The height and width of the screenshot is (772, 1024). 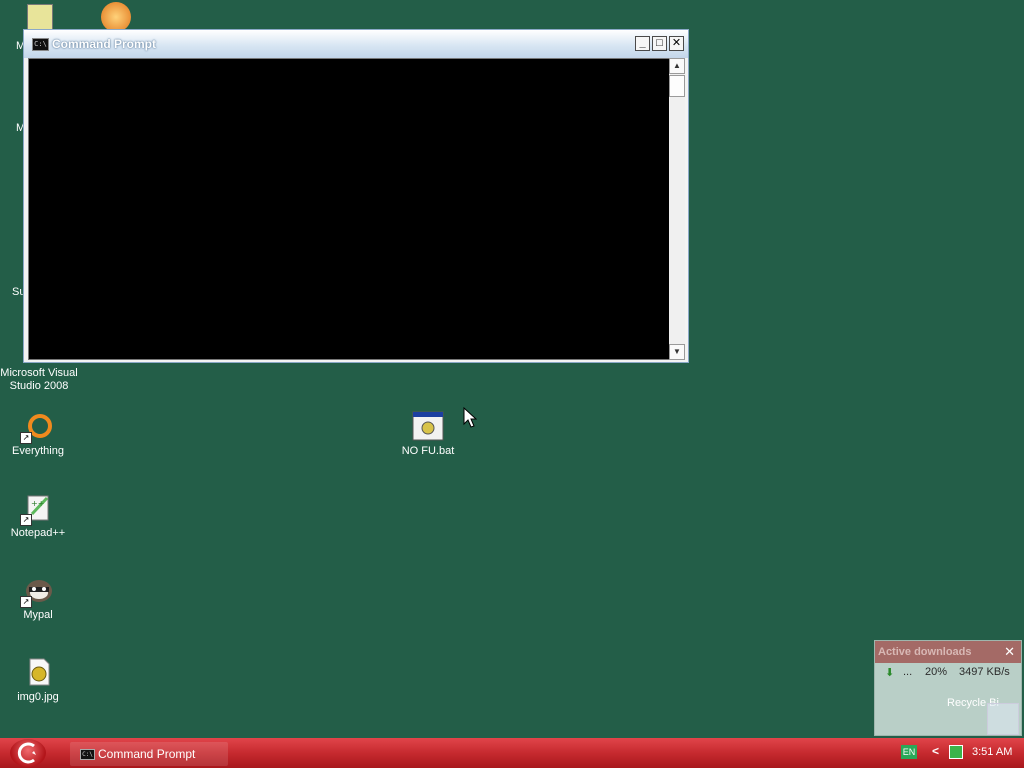 What do you see at coordinates (512, 753) in the screenshot?
I see `taskbar: C:\ Command Prompt EN < 3:51 AM` at bounding box center [512, 753].